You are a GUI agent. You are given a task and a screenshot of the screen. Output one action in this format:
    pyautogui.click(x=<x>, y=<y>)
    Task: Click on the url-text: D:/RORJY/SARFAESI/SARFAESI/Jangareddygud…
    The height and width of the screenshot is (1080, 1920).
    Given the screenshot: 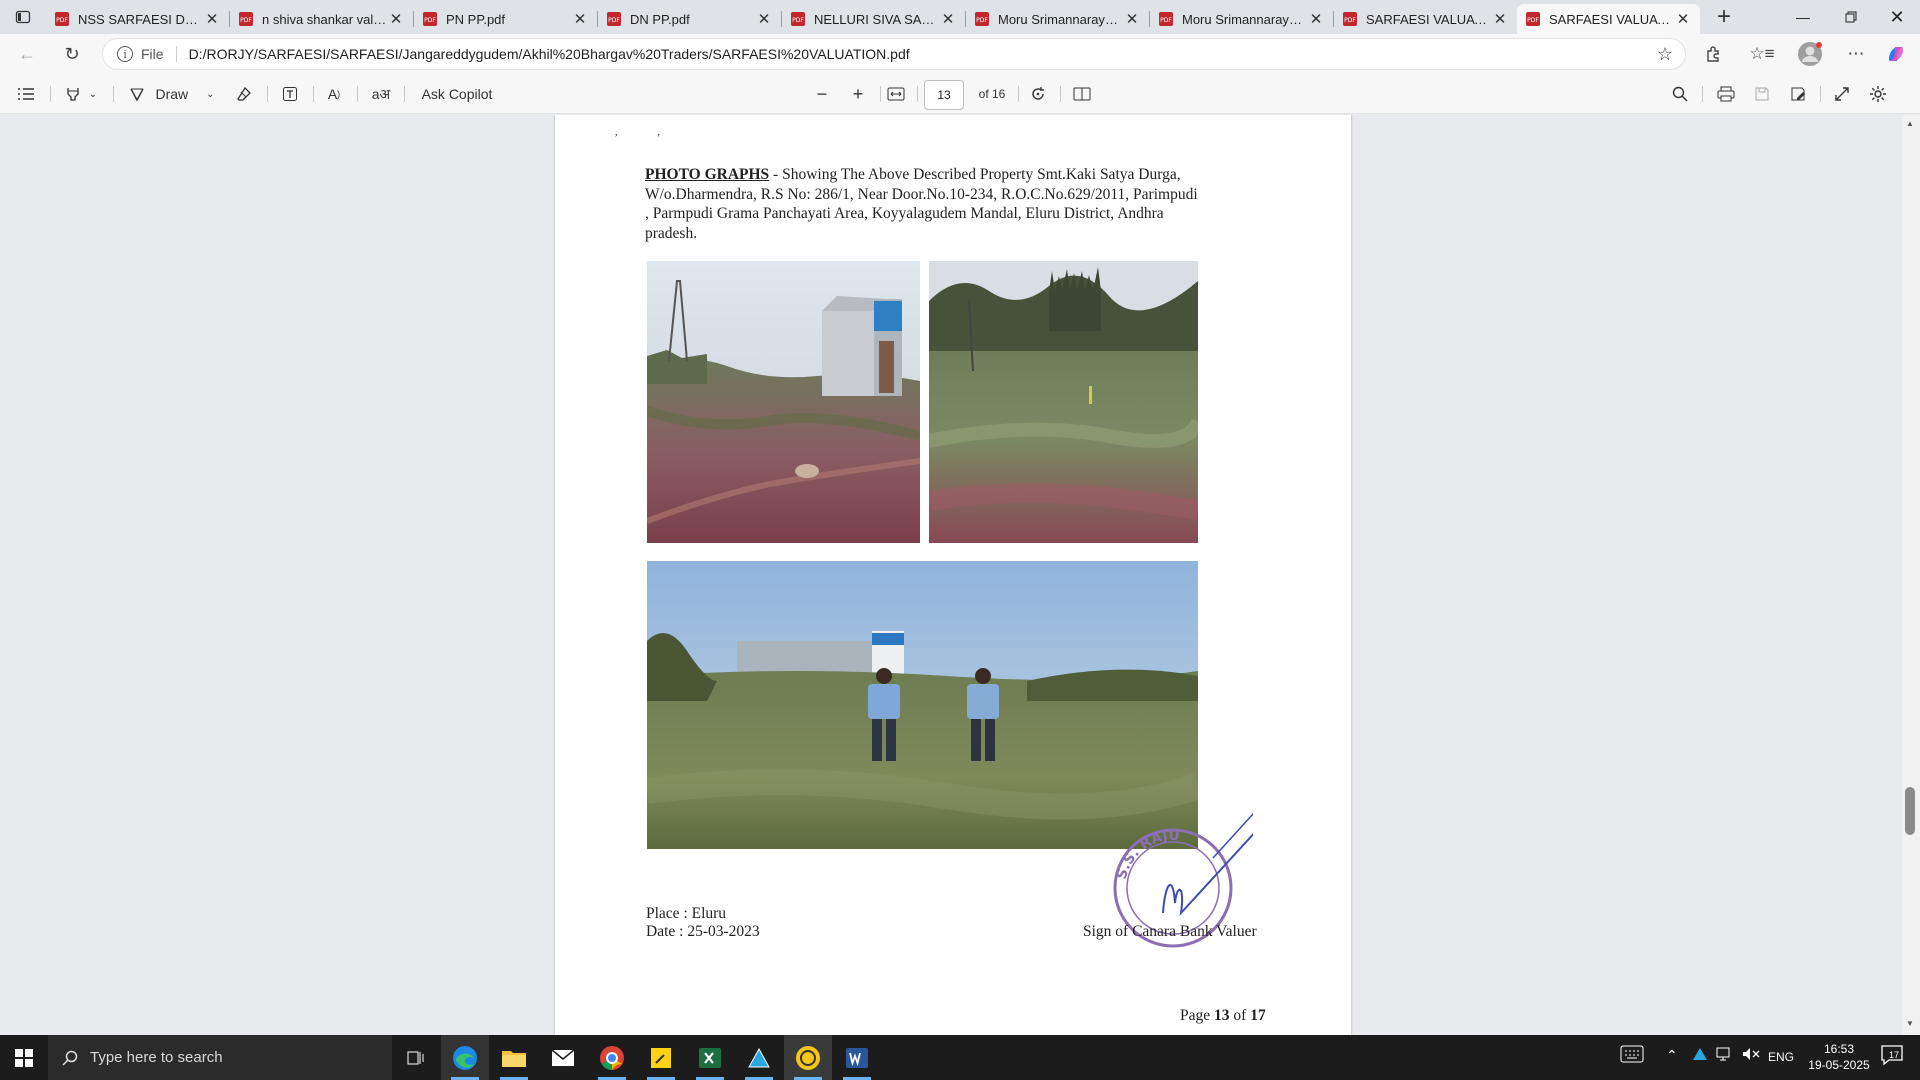 What is the action you would take?
    pyautogui.click(x=549, y=54)
    